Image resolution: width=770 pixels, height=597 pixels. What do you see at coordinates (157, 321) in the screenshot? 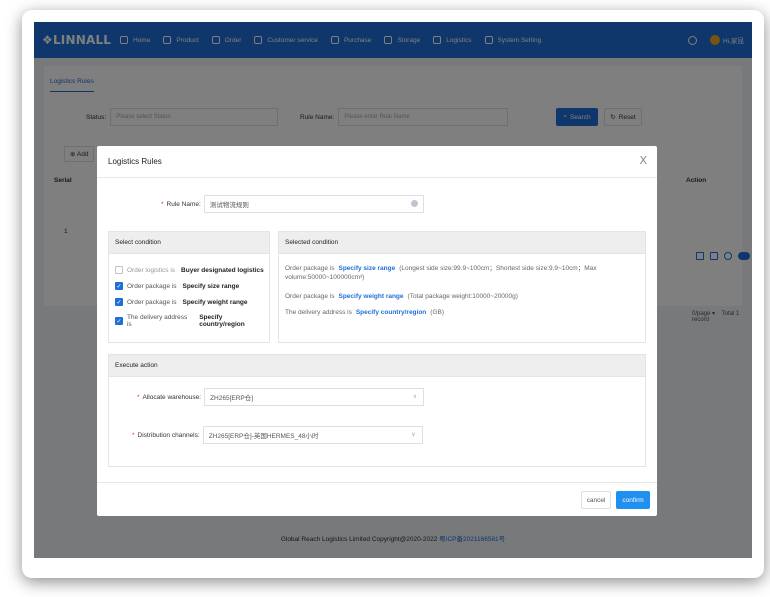
I see `condition-prefix: The delivery address is` at bounding box center [157, 321].